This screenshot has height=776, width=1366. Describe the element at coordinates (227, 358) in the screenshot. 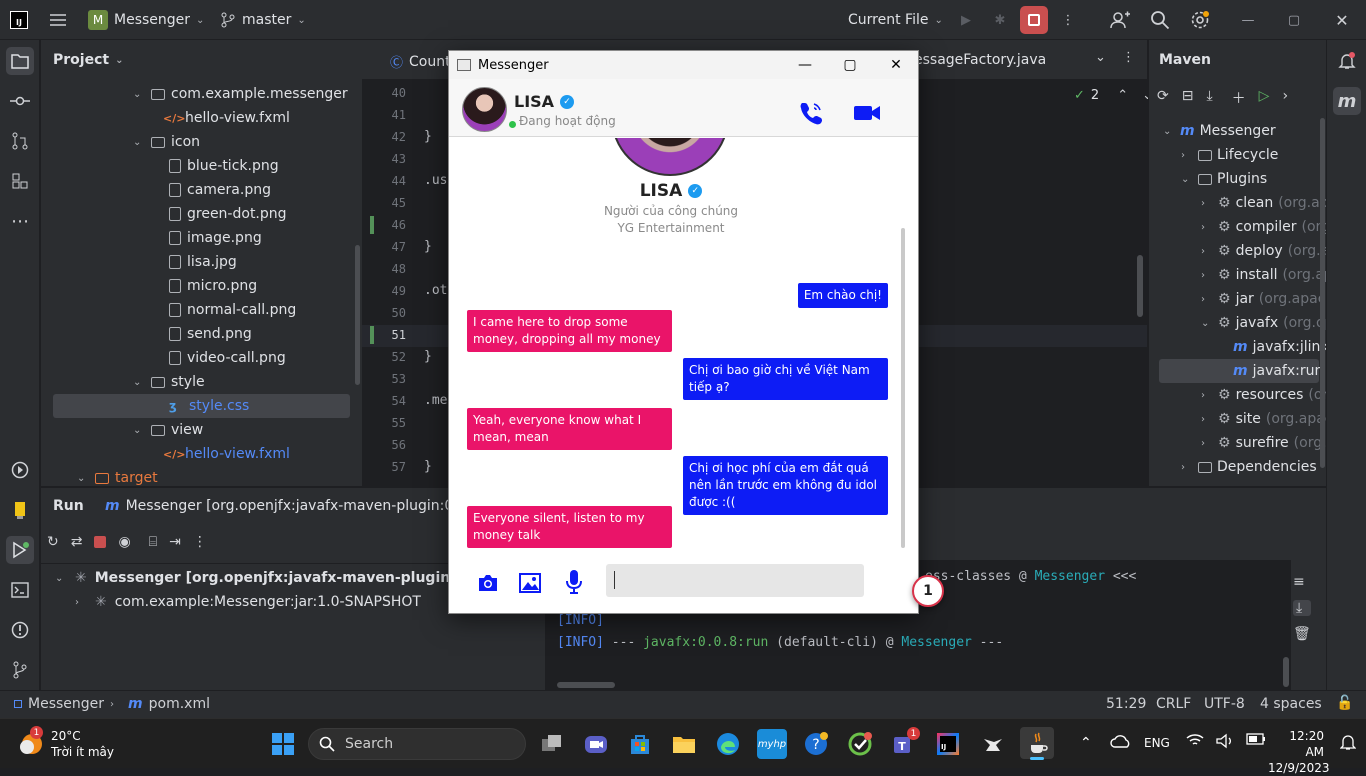

I see `tree-file: video-call.png` at that location.